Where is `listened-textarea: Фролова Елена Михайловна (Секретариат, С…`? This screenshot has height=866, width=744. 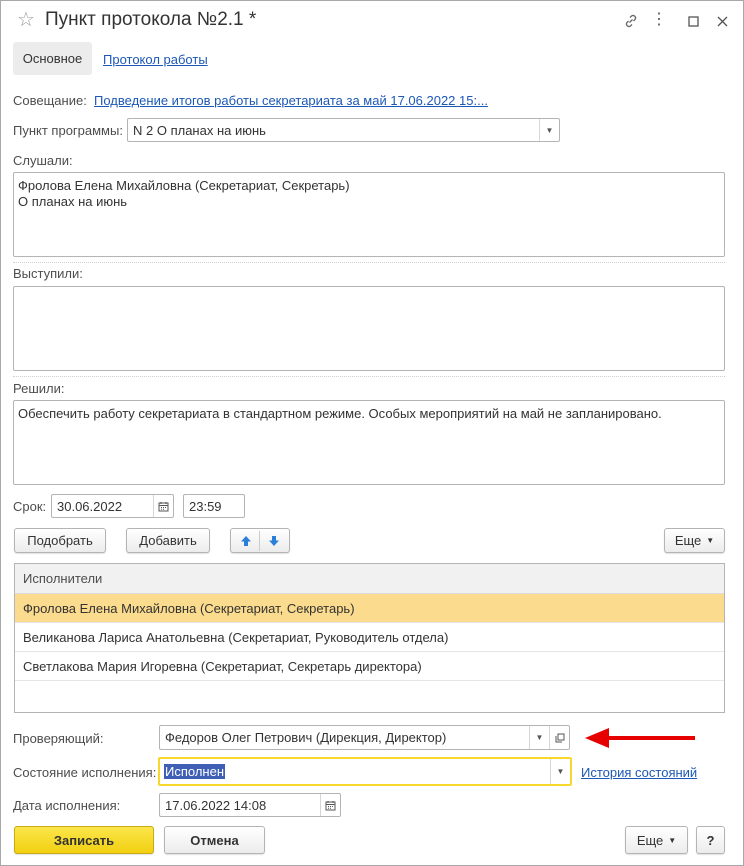 listened-textarea: Фролова Елена Михайловна (Секретариат, С… is located at coordinates (369, 214).